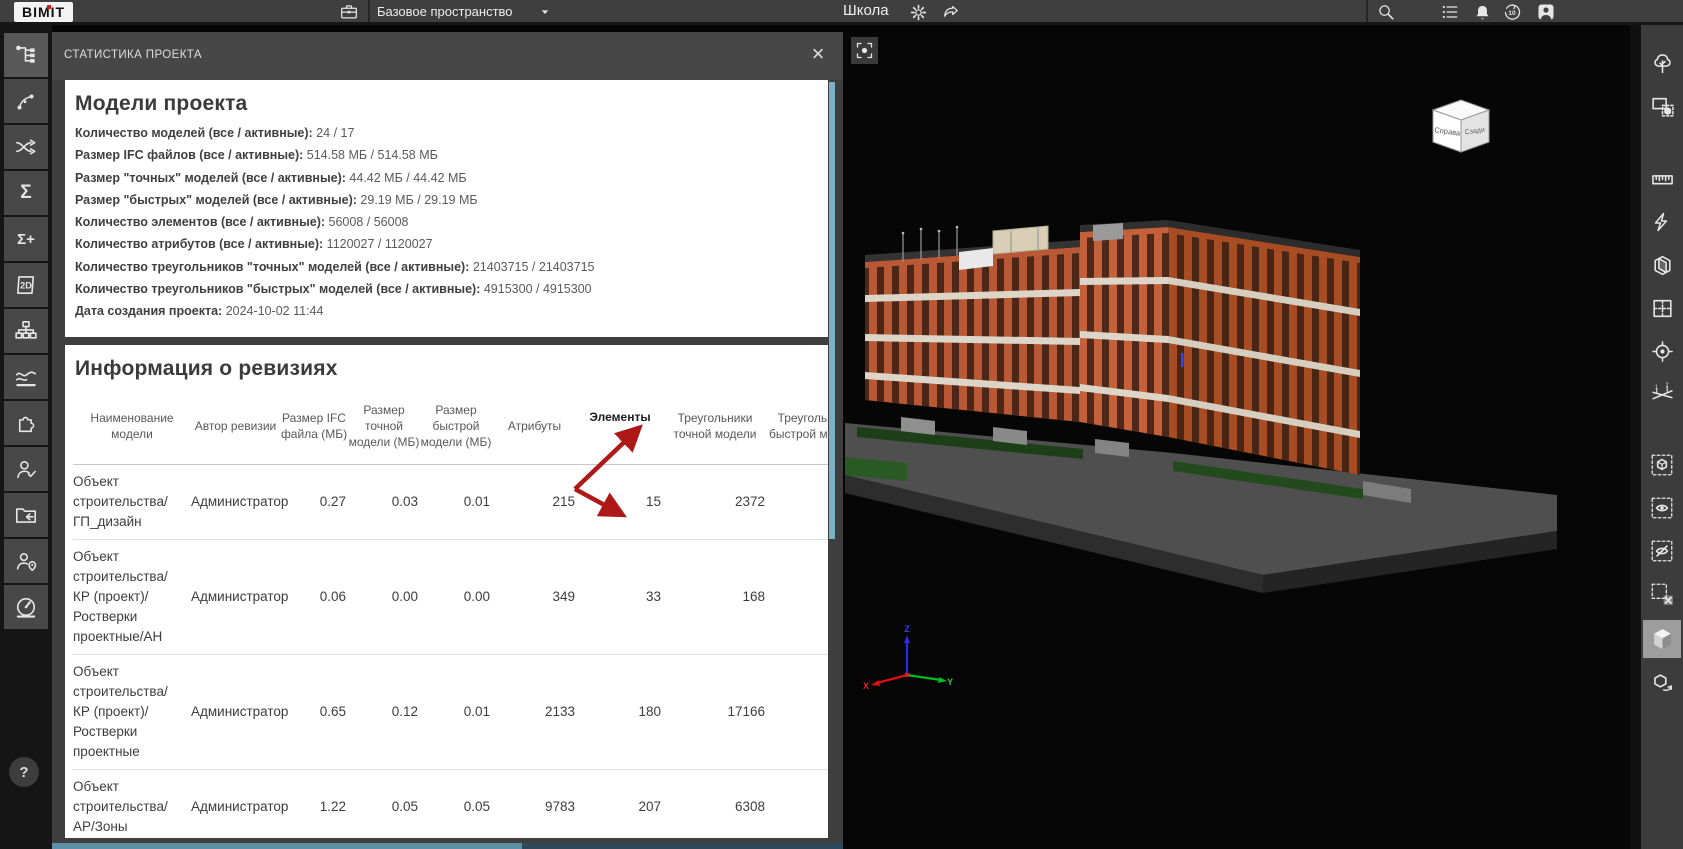  What do you see at coordinates (132, 426) in the screenshot?
I see `col-header-model: Наименование модели` at bounding box center [132, 426].